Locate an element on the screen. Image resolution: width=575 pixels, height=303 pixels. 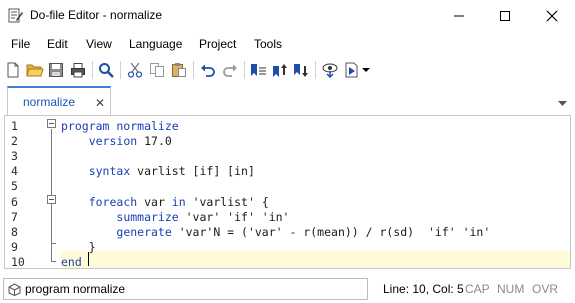
line-number: 5 is located at coordinates (14, 186).